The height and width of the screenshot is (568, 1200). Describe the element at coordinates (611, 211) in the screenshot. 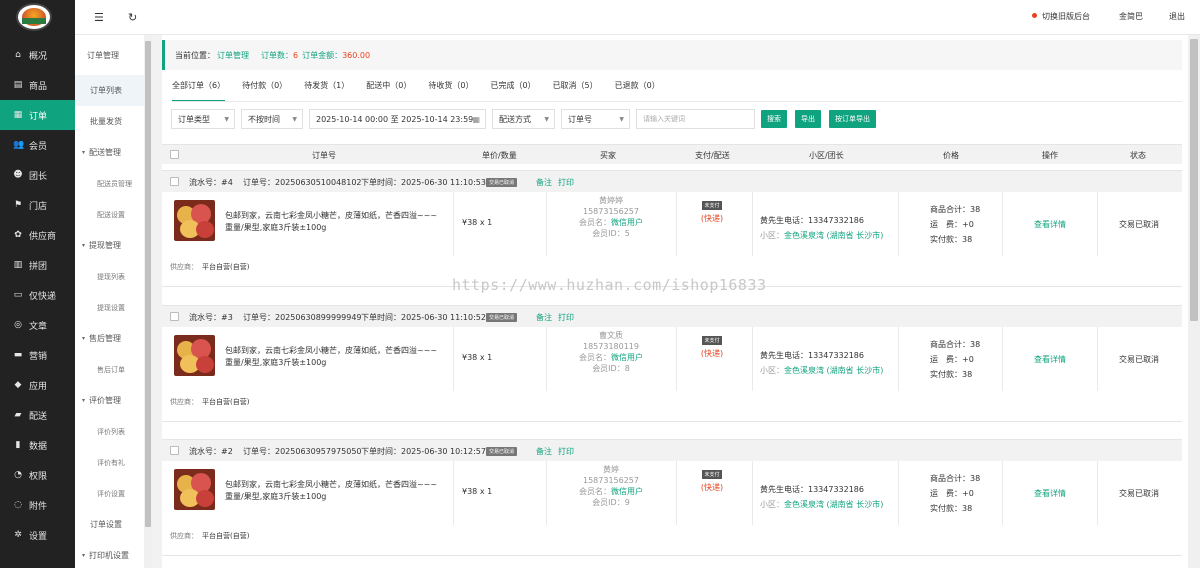

I see `buyer-phone: 15873156257` at that location.